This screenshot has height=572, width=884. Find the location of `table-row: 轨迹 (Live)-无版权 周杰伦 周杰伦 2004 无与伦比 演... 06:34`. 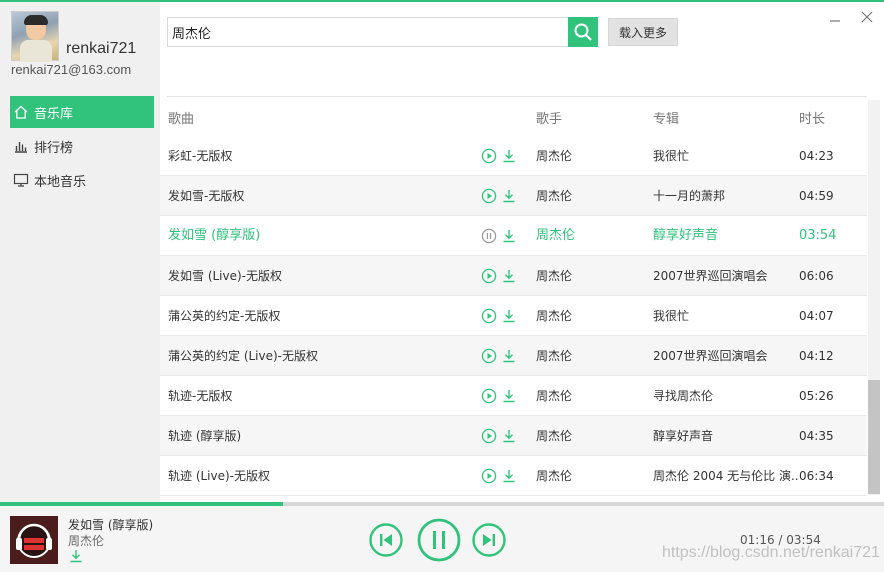

table-row: 轨迹 (Live)-无版权 周杰伦 周杰伦 2004 无与伦比 演... 06:34 is located at coordinates (513, 476).